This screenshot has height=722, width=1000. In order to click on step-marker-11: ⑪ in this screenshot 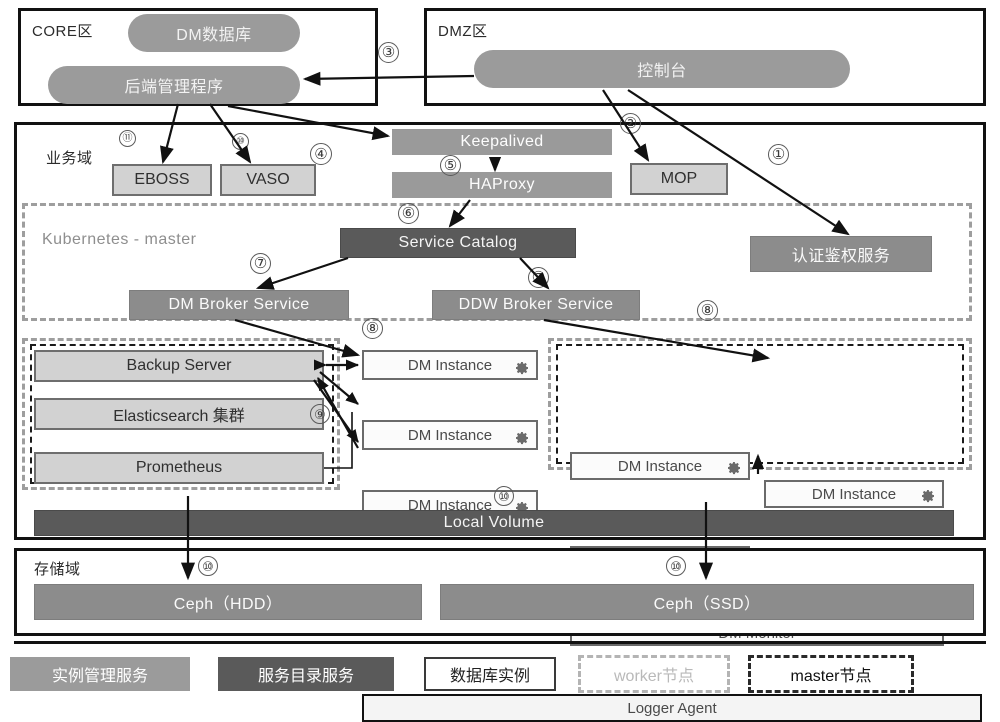, I will do `click(127, 138)`.